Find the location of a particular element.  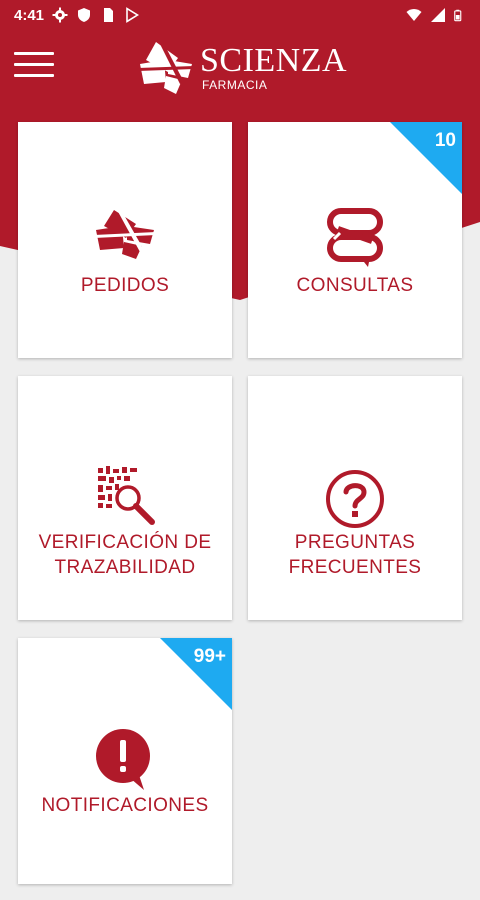

chat-bubbles-icon is located at coordinates (355, 237).